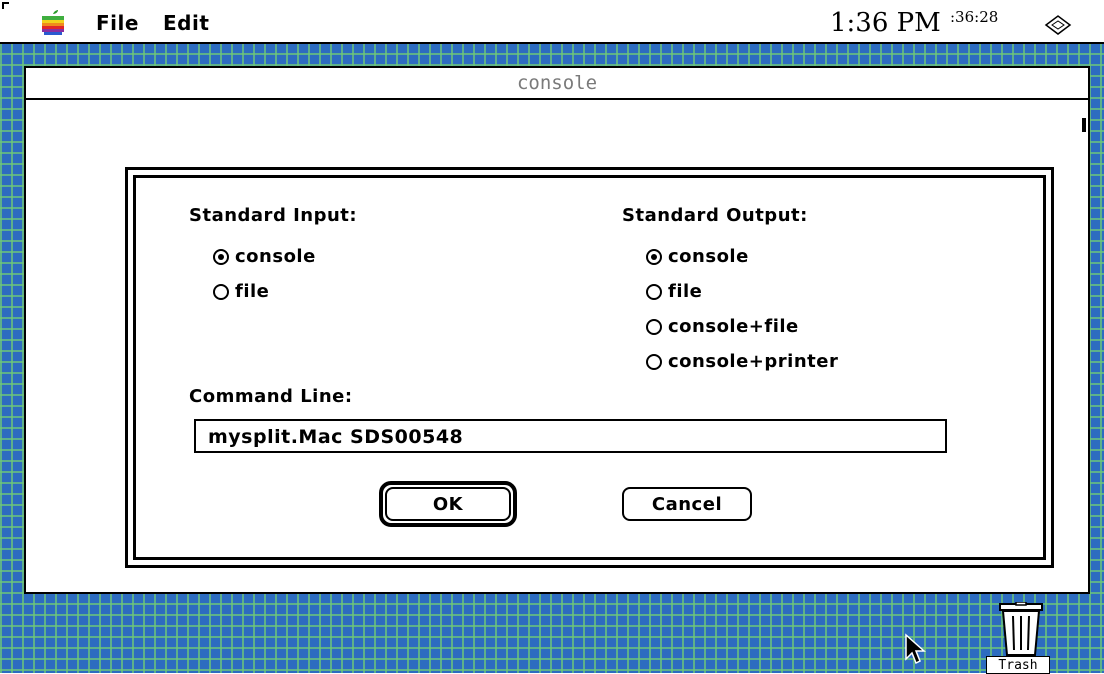 This screenshot has height=674, width=1104. I want to click on radio-output-console-printer: console+printer, so click(742, 361).